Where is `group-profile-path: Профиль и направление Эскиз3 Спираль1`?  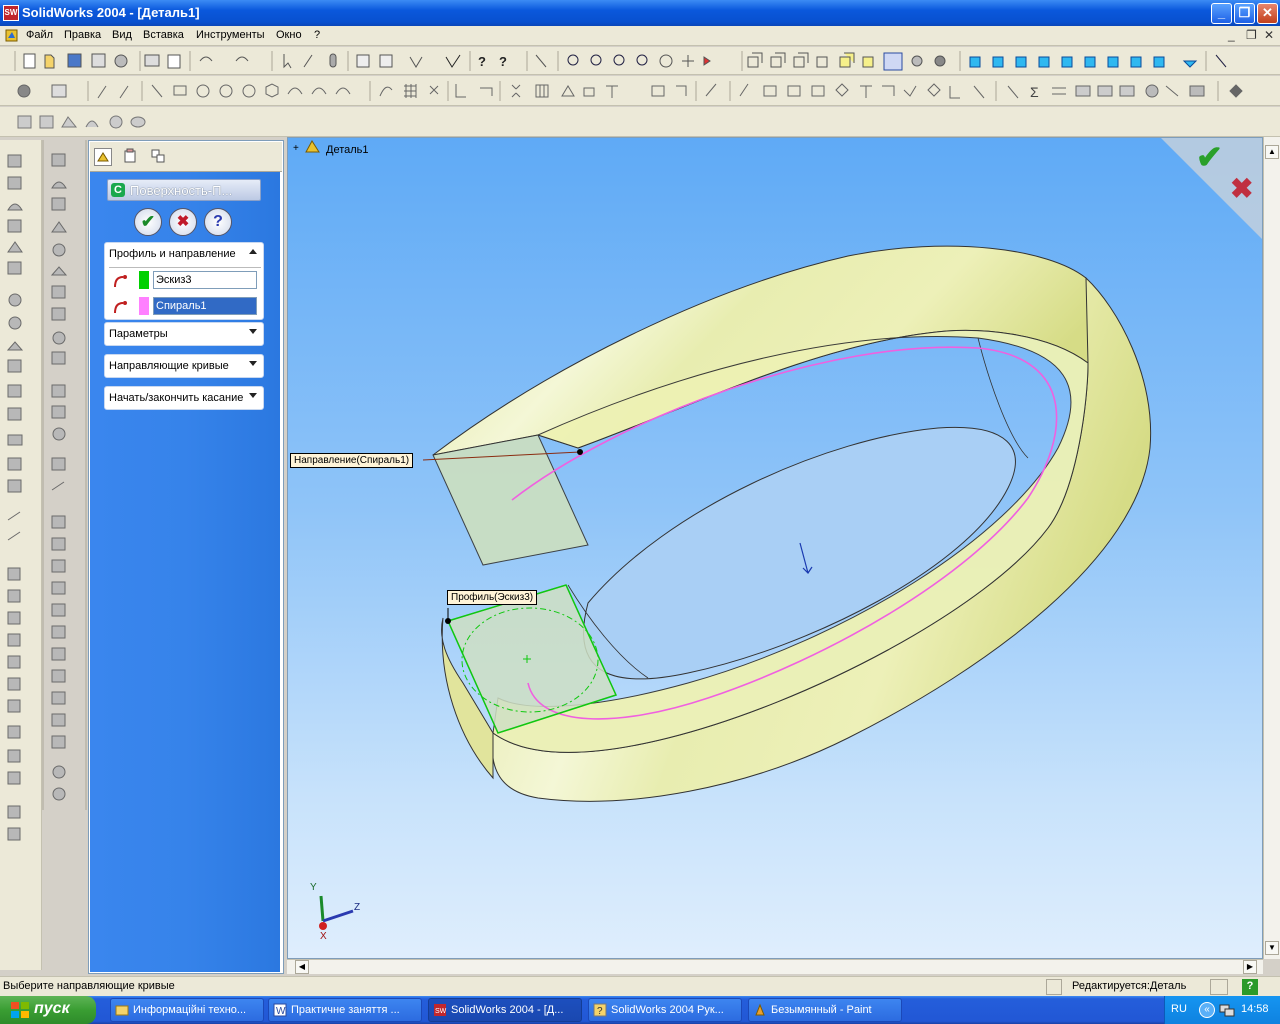 group-profile-path: Профиль и направление Эскиз3 Спираль1 is located at coordinates (184, 281).